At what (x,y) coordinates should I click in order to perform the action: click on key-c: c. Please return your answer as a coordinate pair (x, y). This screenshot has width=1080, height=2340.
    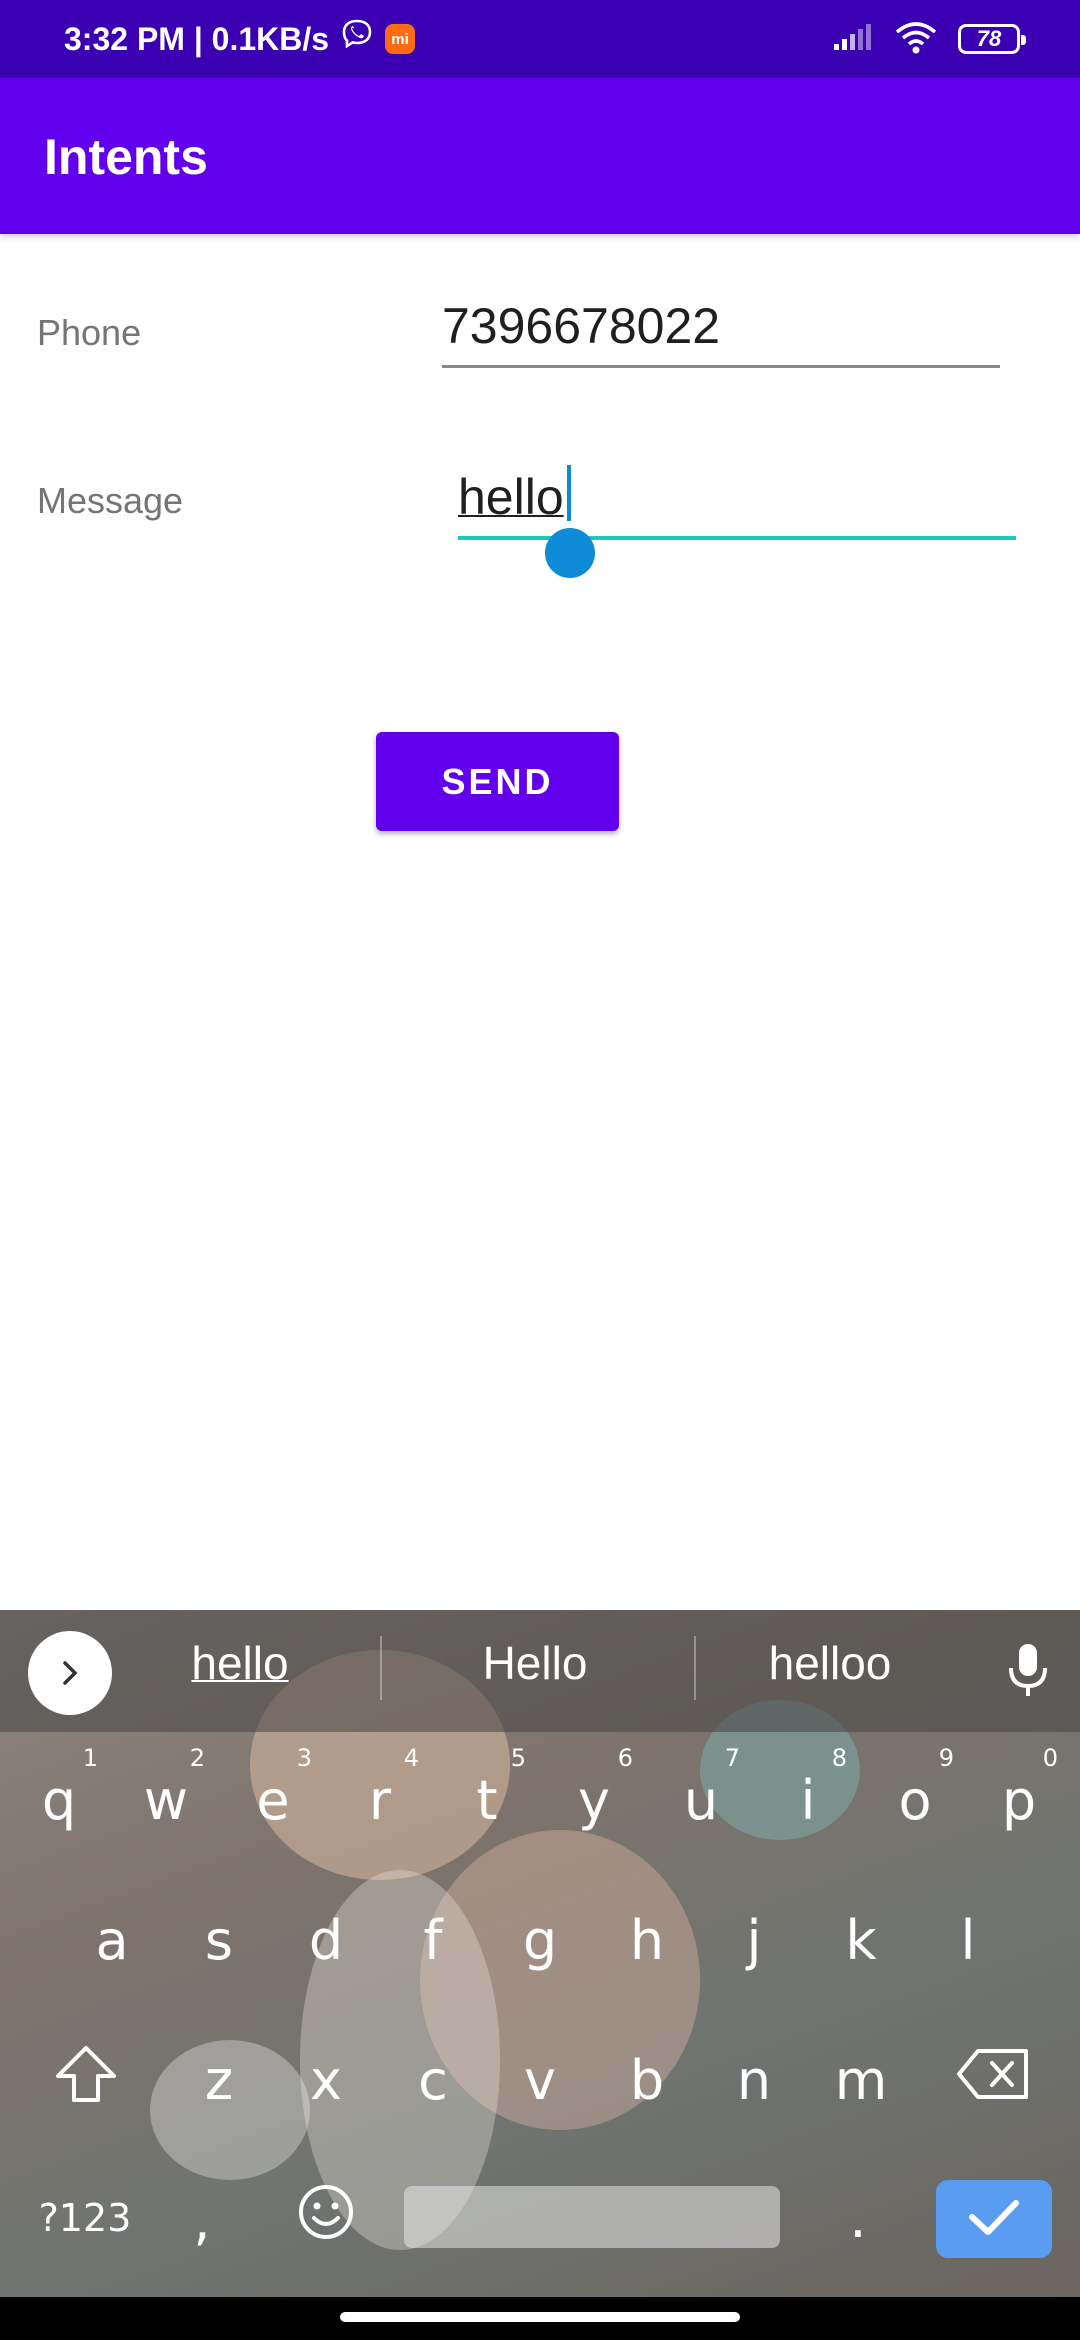
    Looking at the image, I should click on (433, 2080).